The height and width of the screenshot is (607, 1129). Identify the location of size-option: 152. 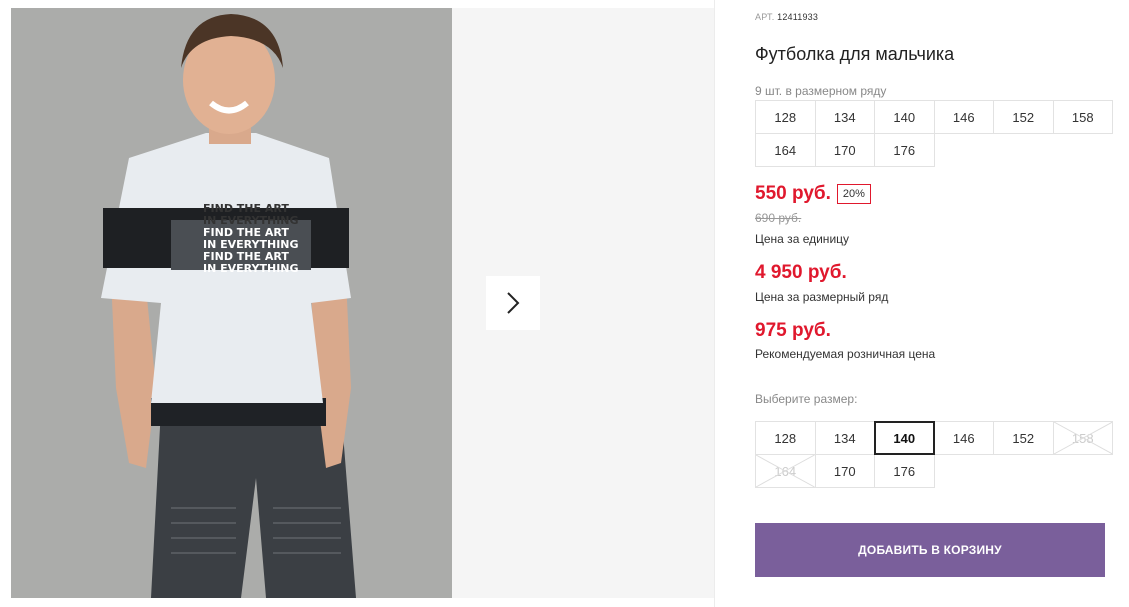
(1023, 438).